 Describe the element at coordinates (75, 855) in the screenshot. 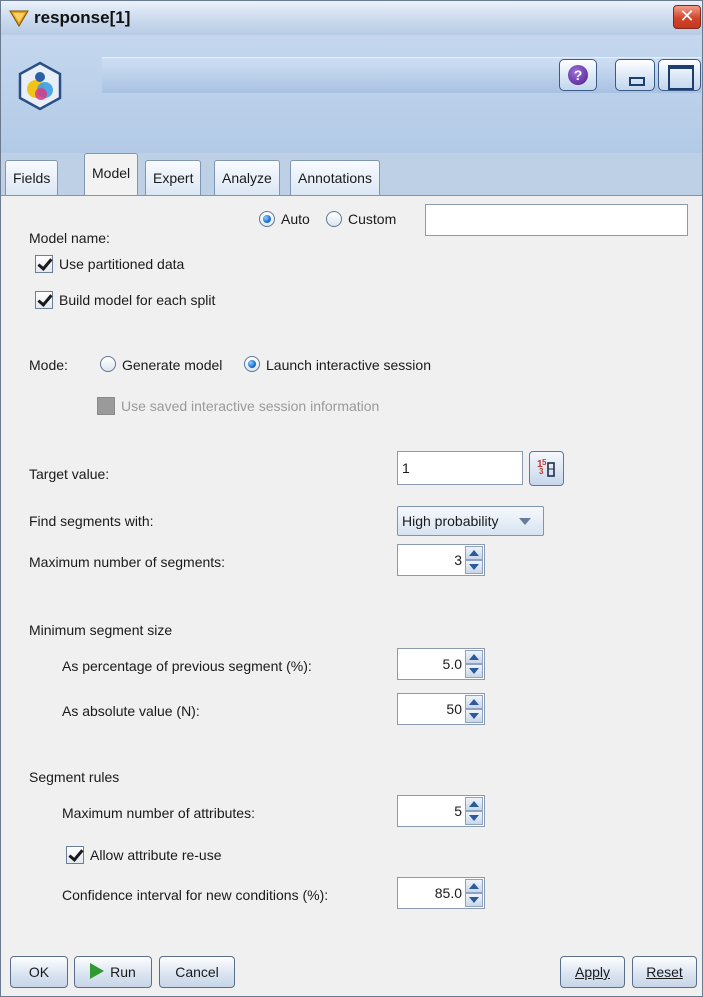

I see `allow-reuse-checkbox` at that location.